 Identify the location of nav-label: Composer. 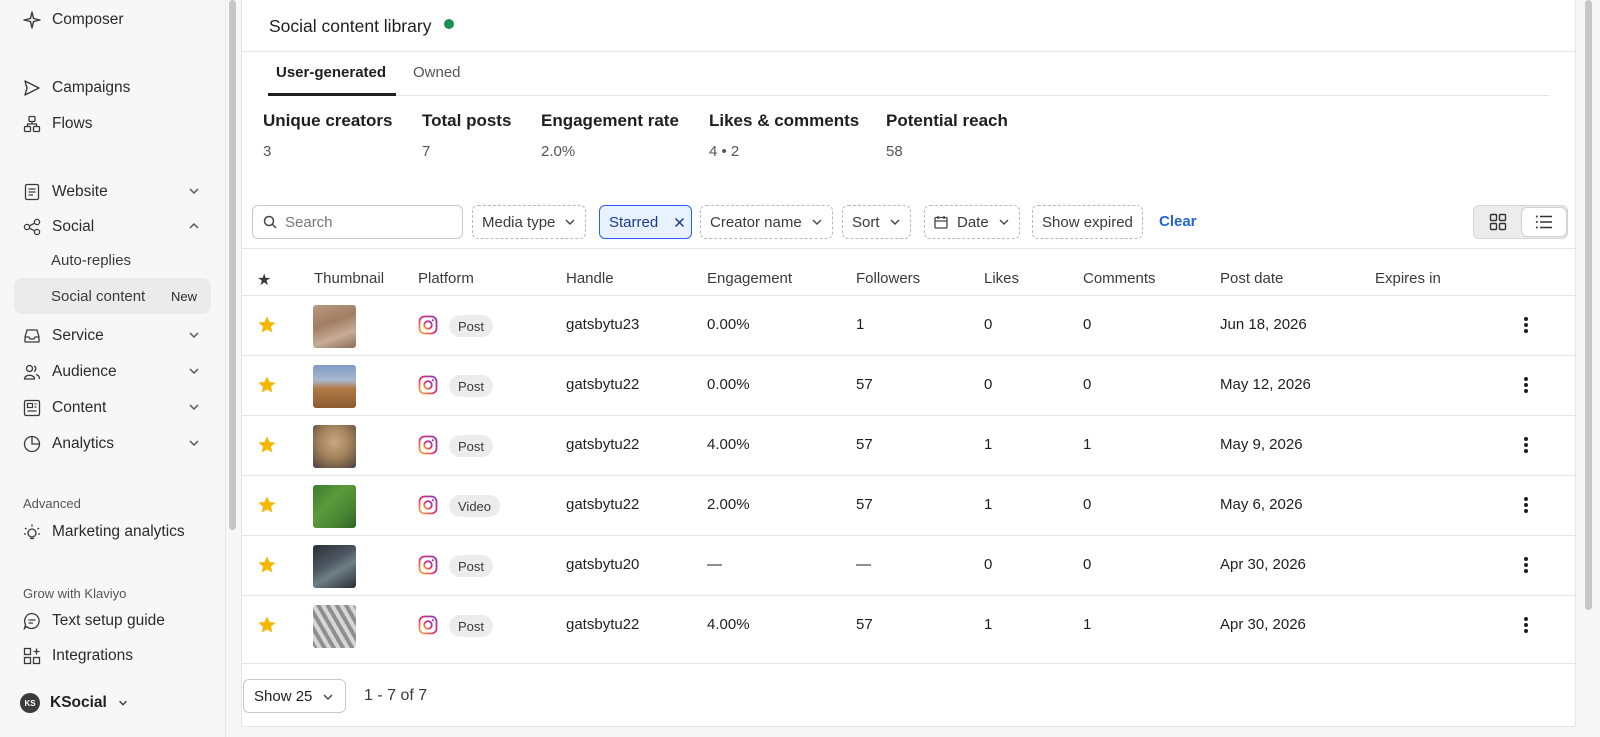
(88, 19).